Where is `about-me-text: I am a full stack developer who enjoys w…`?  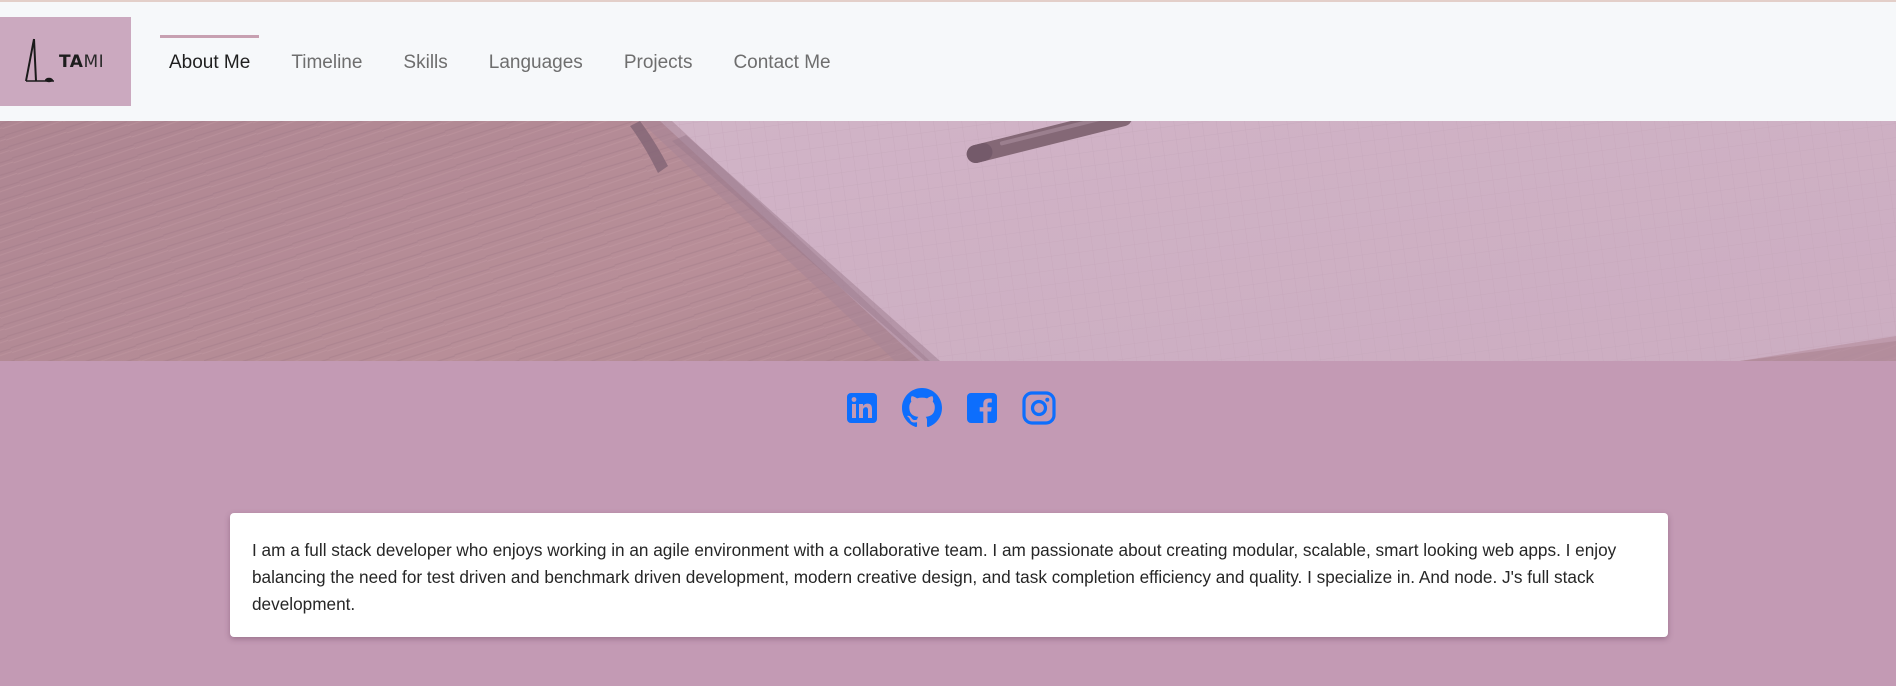 about-me-text: I am a full stack developer who enjoys w… is located at coordinates (934, 577).